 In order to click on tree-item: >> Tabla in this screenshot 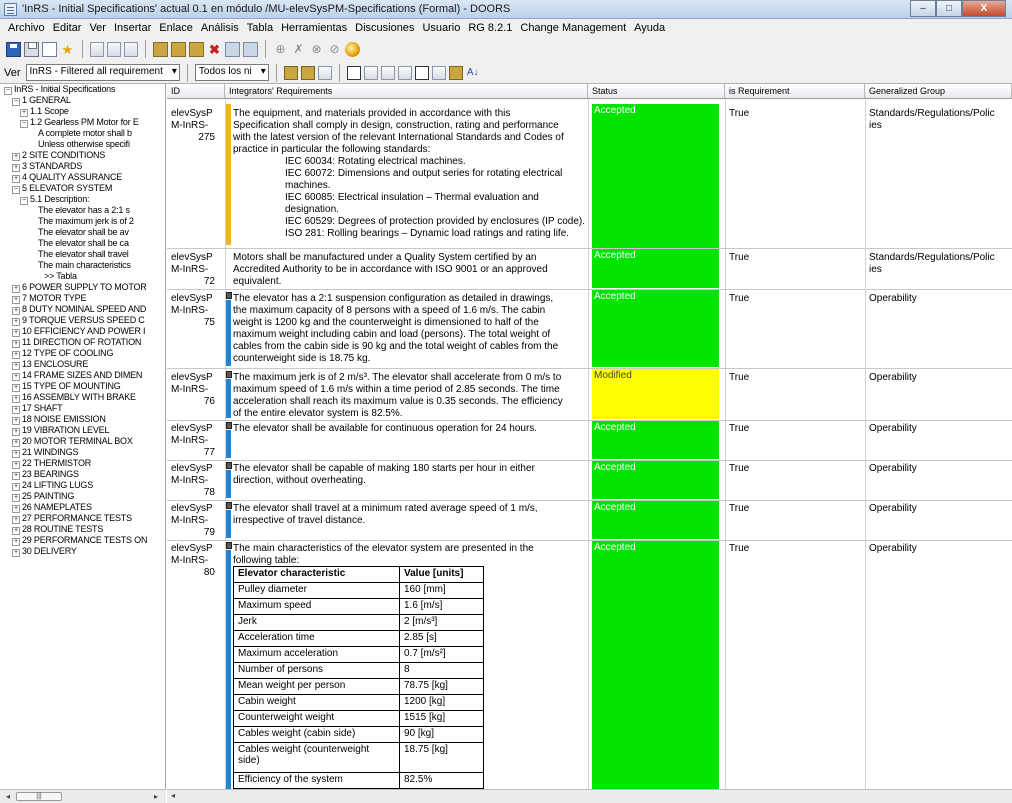, I will do `click(60, 276)`.